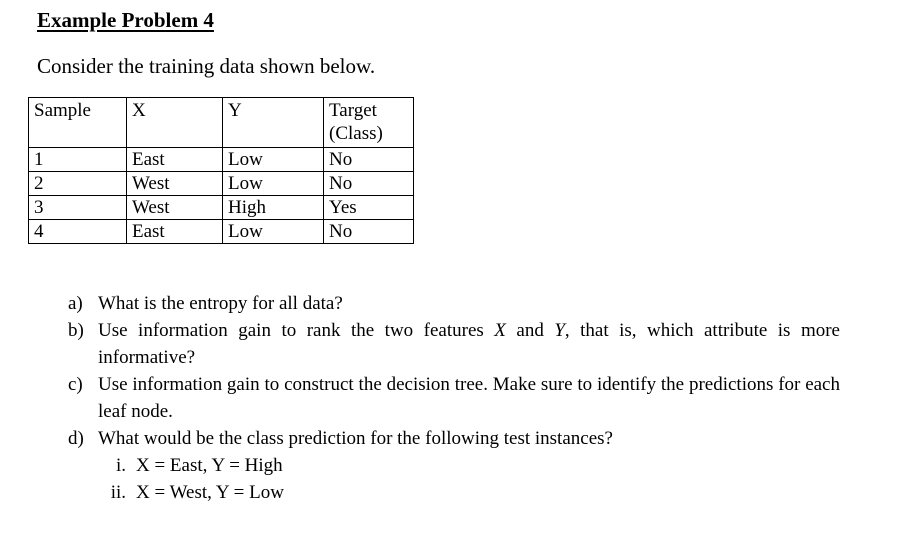 The width and height of the screenshot is (920, 542). Describe the element at coordinates (120, 465) in the screenshot. I see `instance-label: i.` at that location.